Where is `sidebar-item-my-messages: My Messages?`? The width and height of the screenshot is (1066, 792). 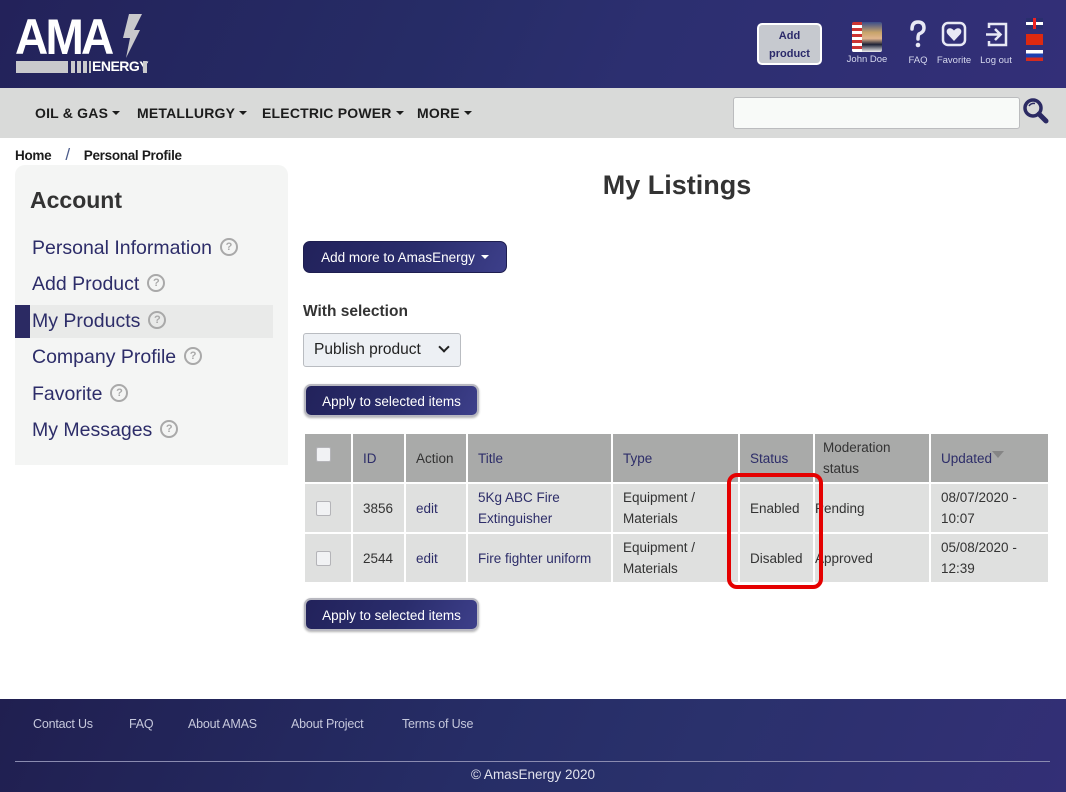 sidebar-item-my-messages: My Messages? is located at coordinates (144, 430).